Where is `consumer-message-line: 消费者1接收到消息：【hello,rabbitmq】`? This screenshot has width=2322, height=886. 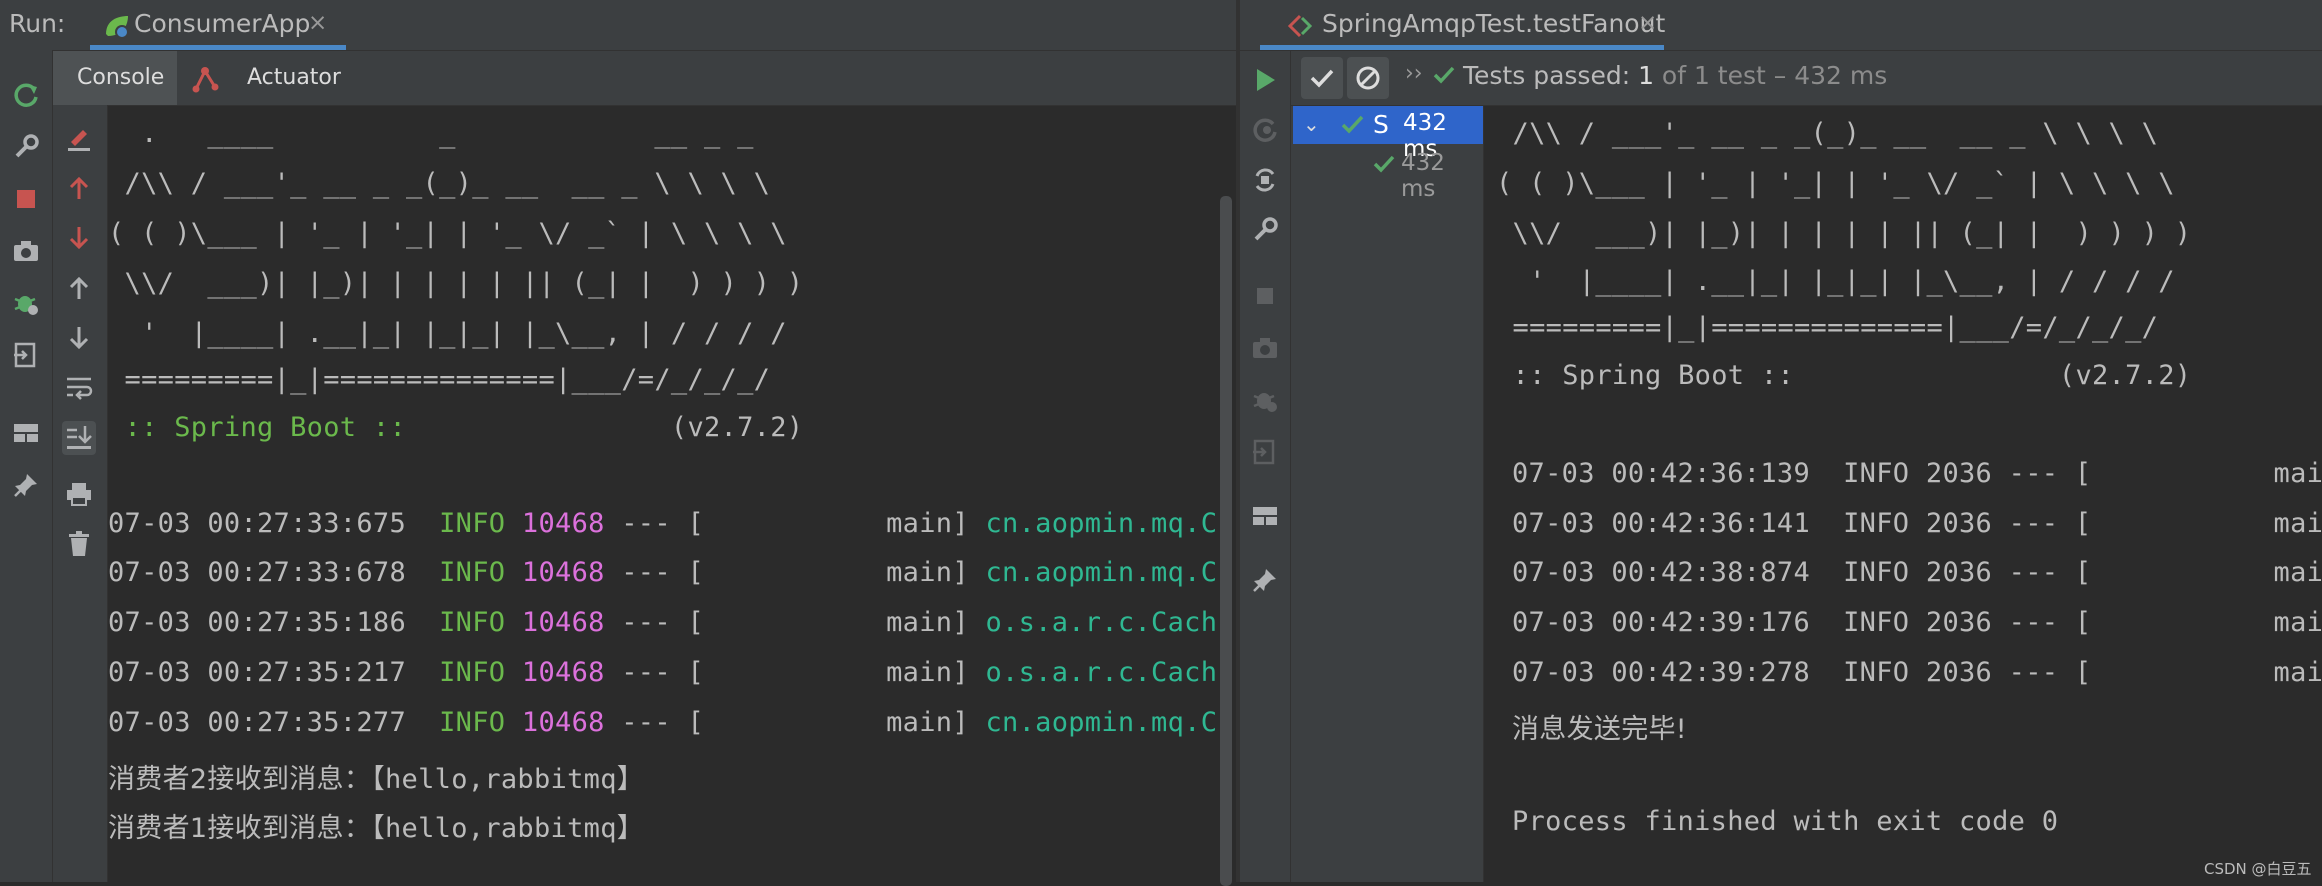 consumer-message-line: 消费者1接收到消息：【hello,rabbitmq】 is located at coordinates (376, 825).